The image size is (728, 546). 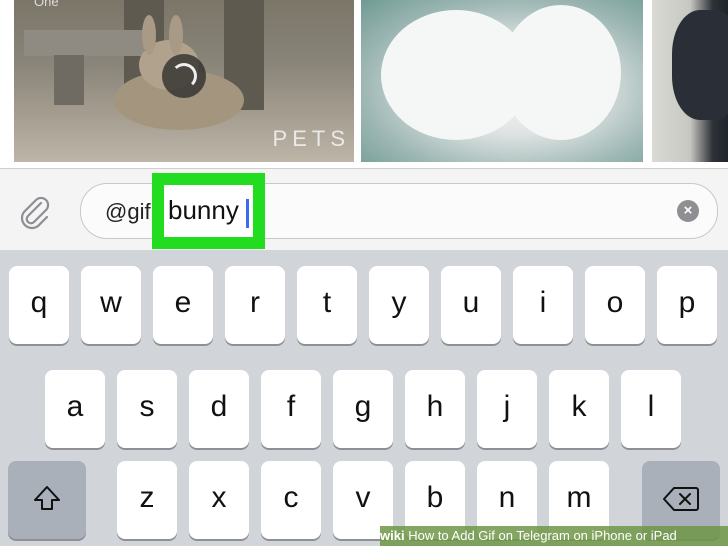 I want to click on backspace-icon, so click(x=681, y=499).